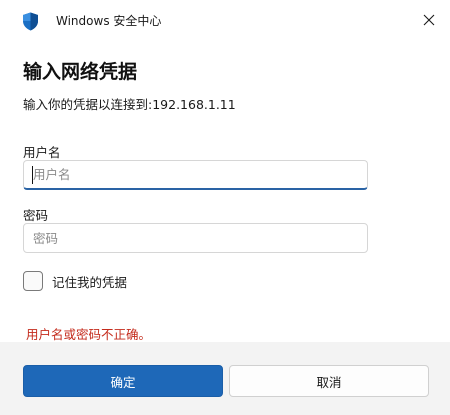 The image size is (450, 415). I want to click on dialog-heading: 输入网络凭据, so click(80, 72).